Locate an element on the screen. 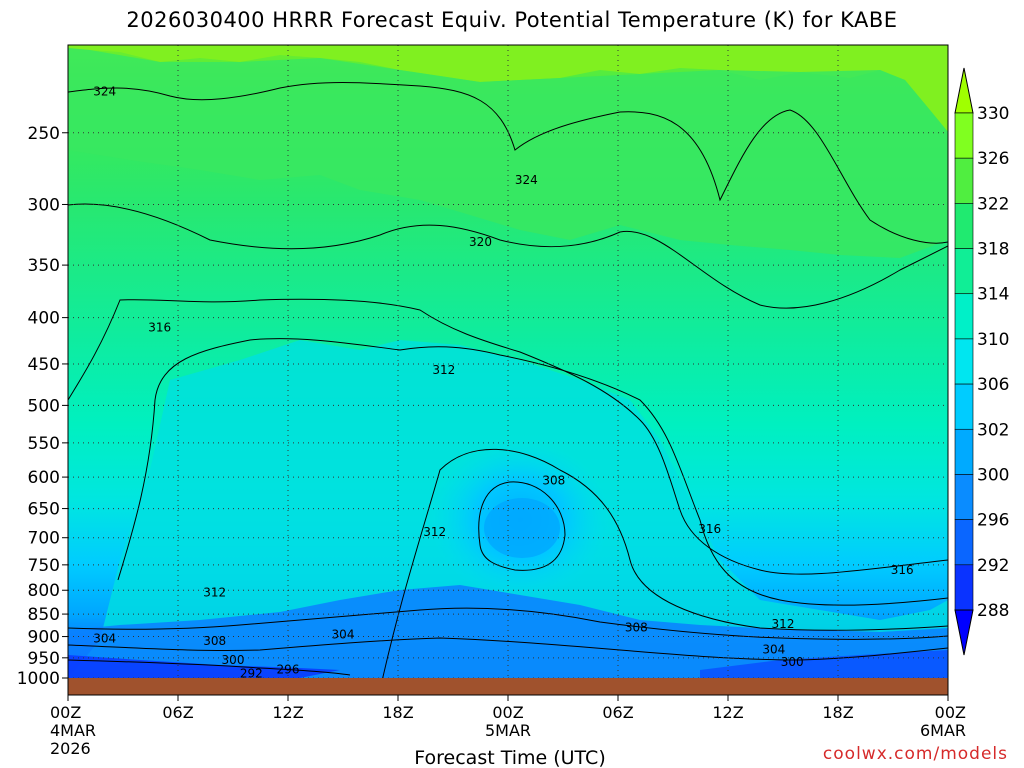 The image size is (1024, 768). y-tick-label: 350 is located at coordinates (44, 266).